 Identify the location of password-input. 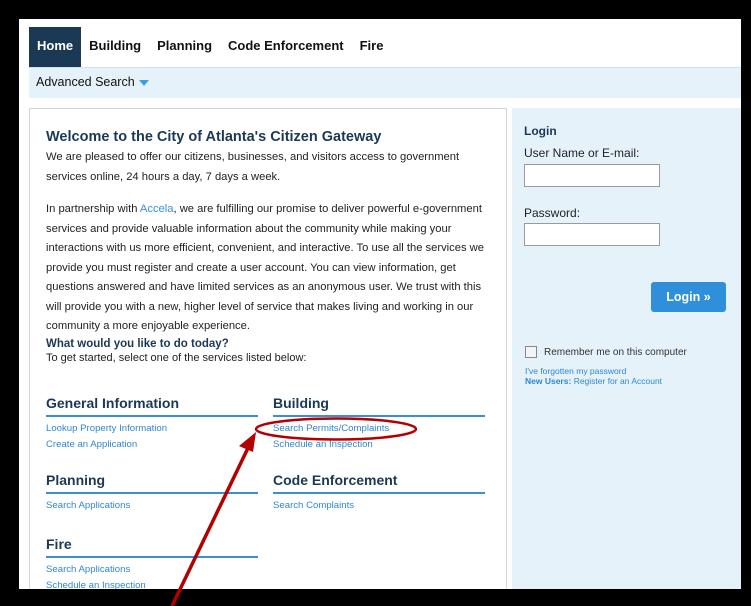
(592, 234).